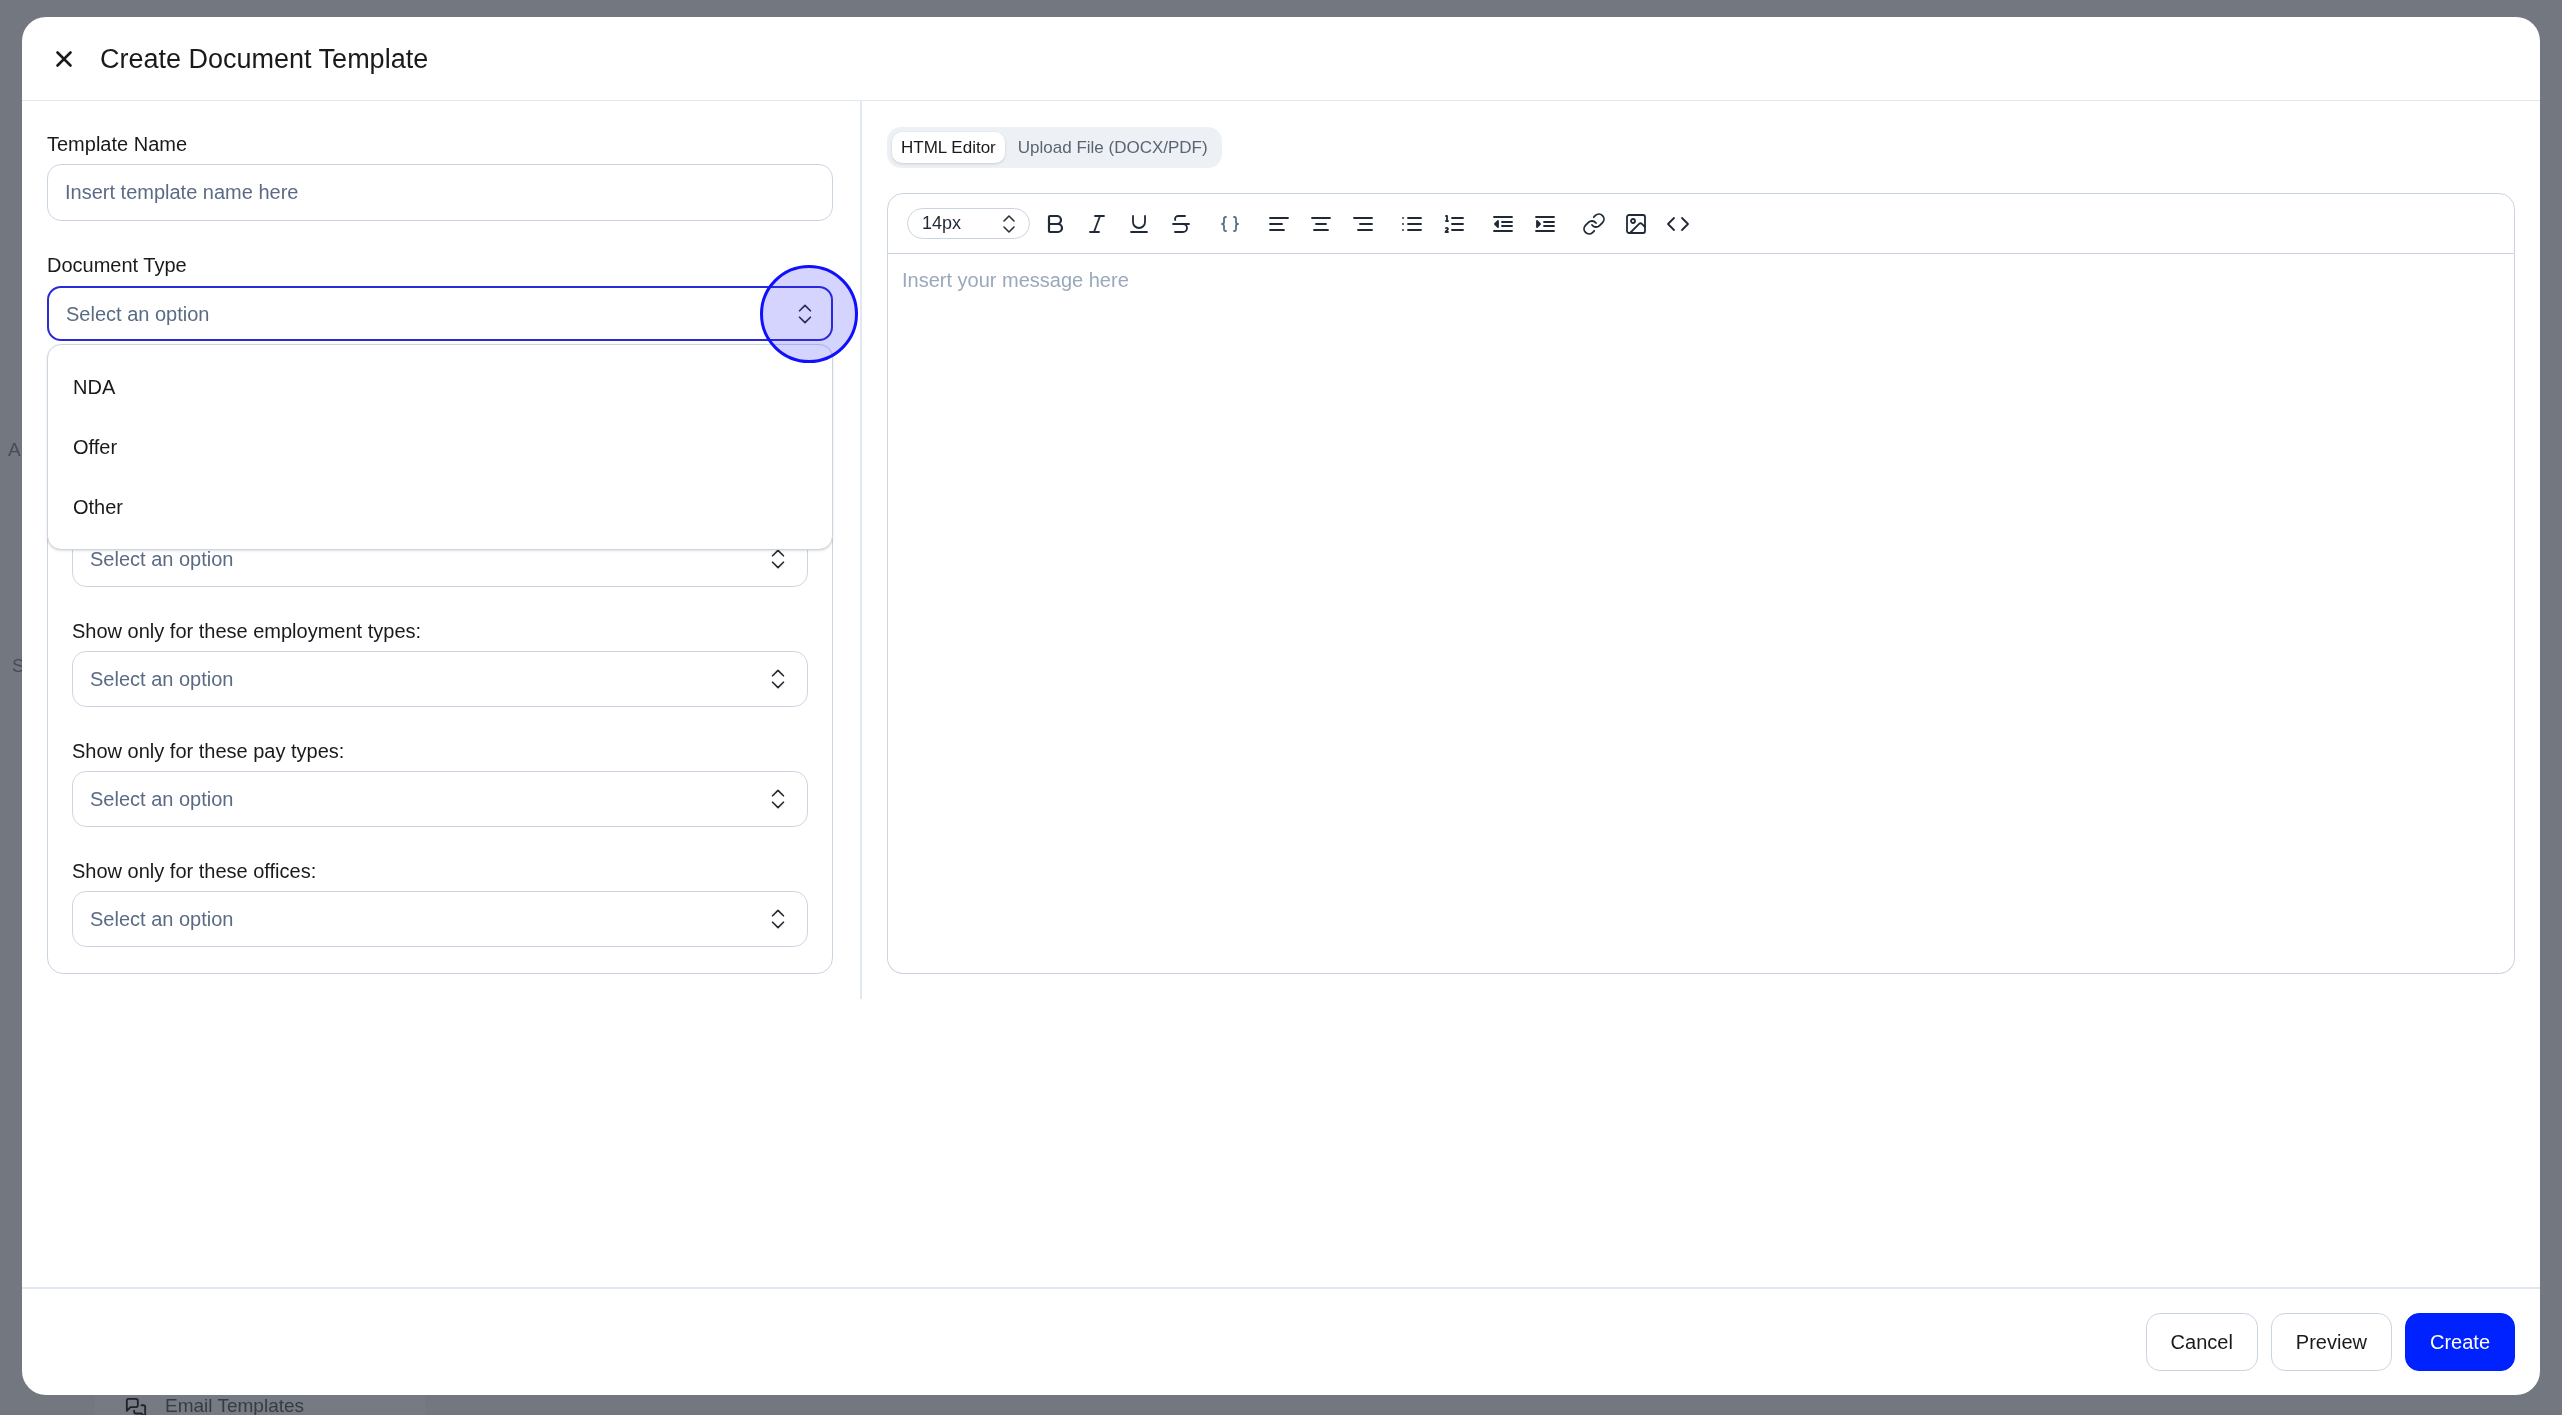 The image size is (2562, 1415). Describe the element at coordinates (440, 447) in the screenshot. I see `dropdown-option: Offer` at that location.